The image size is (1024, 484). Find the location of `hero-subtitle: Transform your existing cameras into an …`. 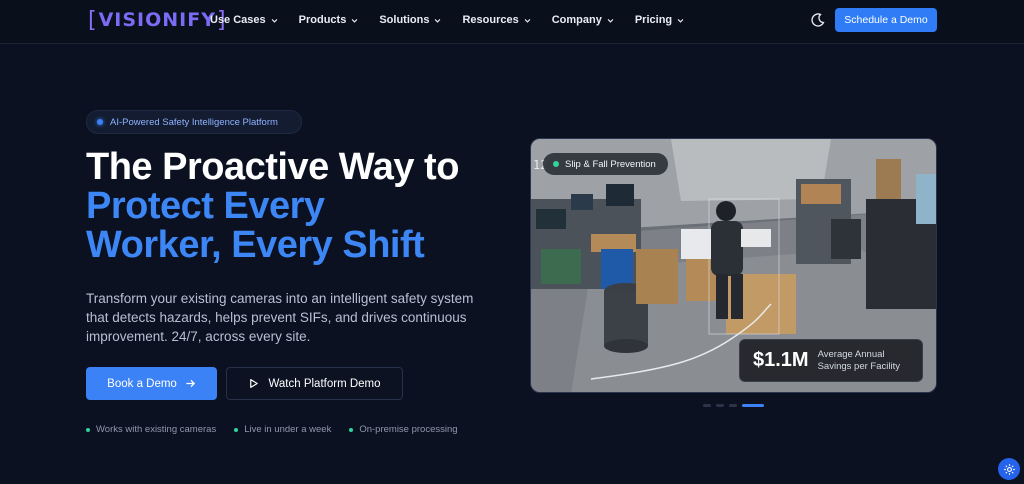

hero-subtitle: Transform your existing cameras into an … is located at coordinates (280, 317).